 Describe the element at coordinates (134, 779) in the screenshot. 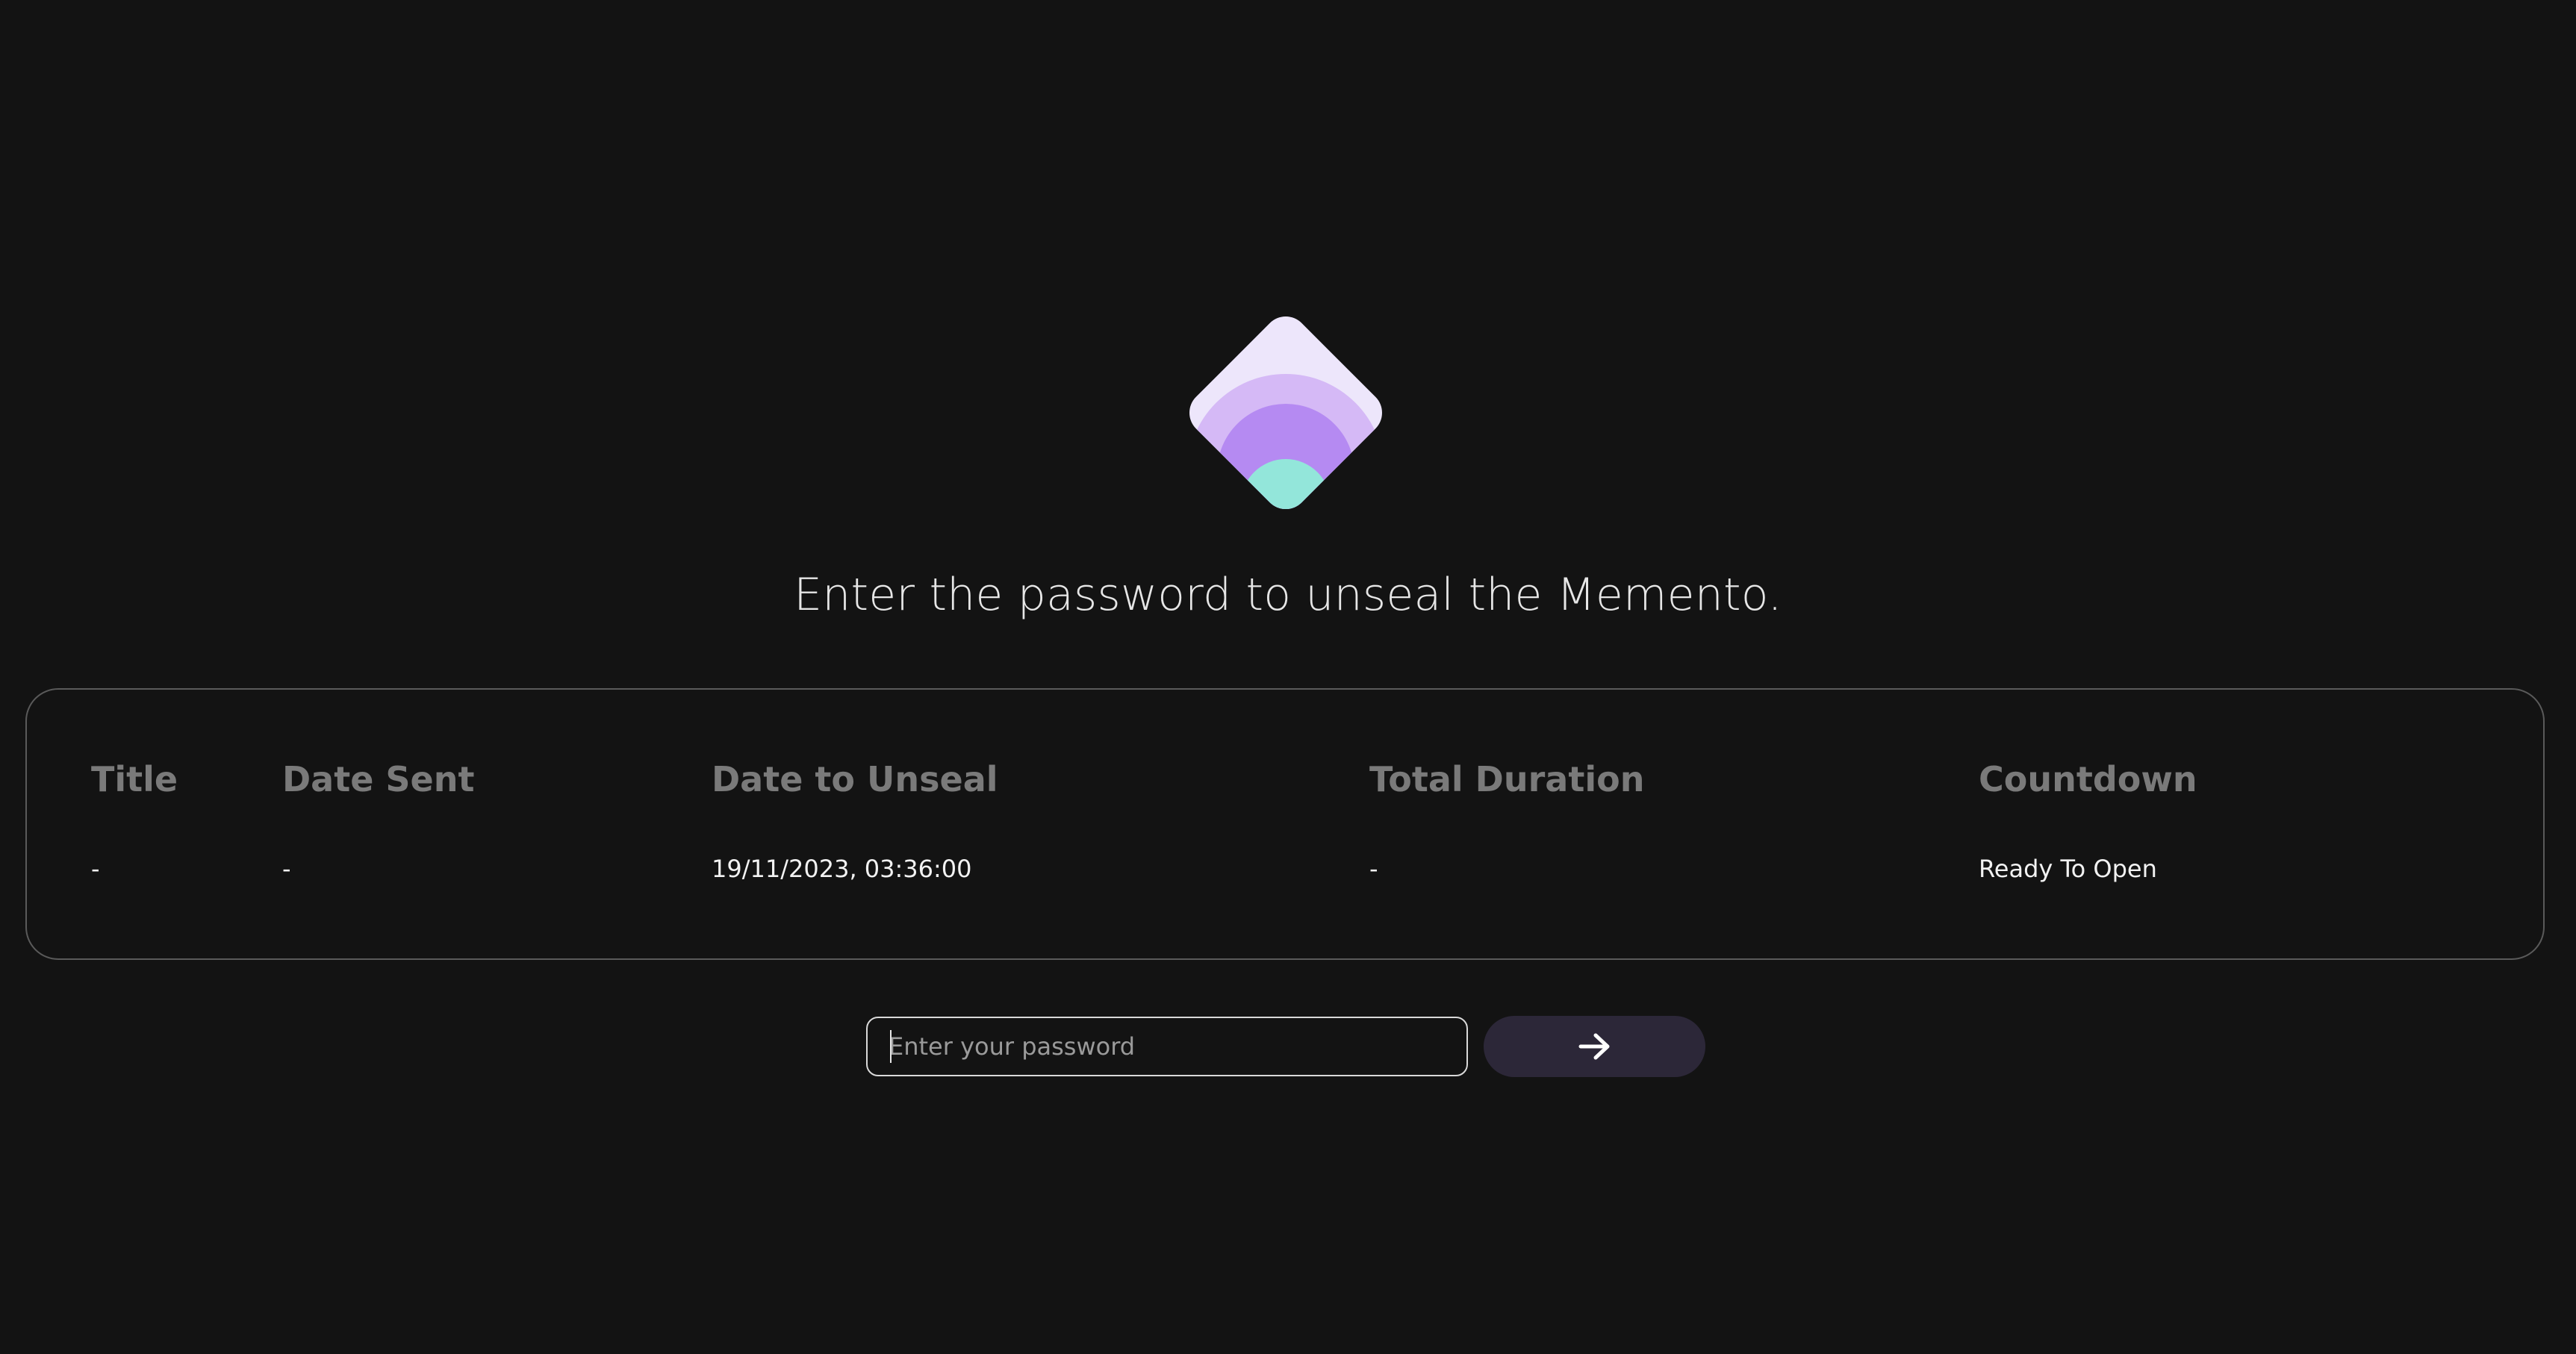

I see `column-header-title: Title` at that location.